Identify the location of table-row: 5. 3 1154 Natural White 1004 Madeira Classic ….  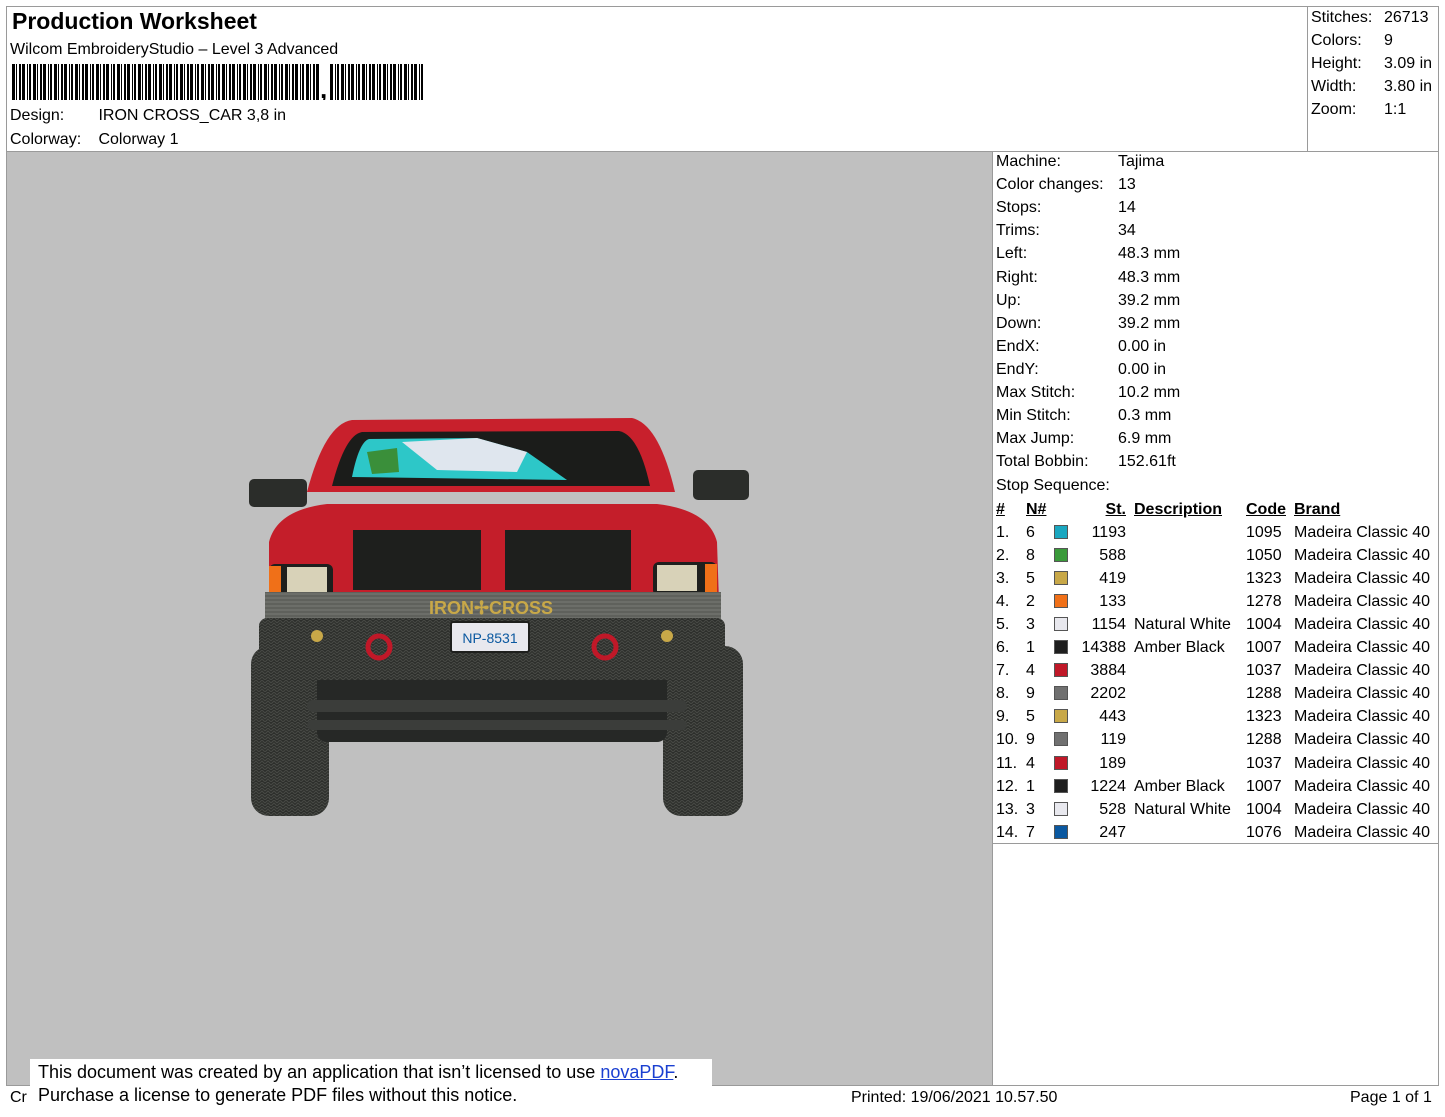
(1216, 624).